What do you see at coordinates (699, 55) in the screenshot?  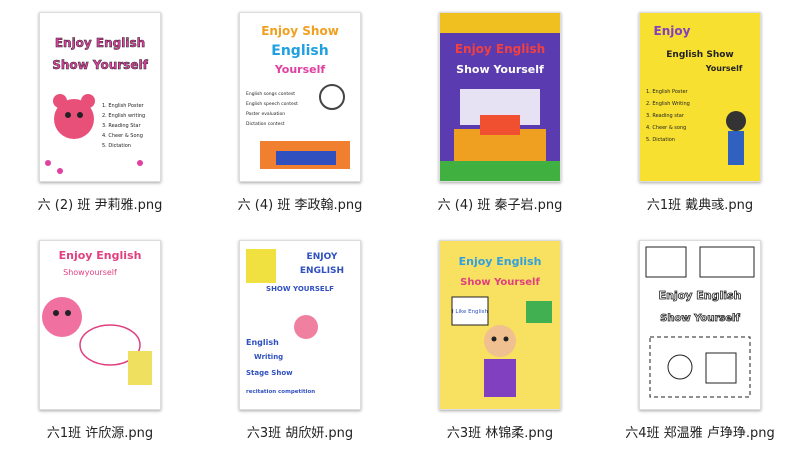 I see `poster-subtitle: English Show` at bounding box center [699, 55].